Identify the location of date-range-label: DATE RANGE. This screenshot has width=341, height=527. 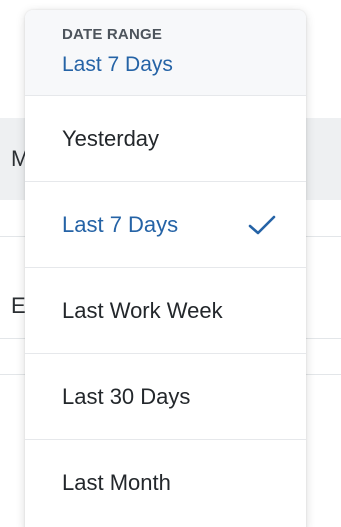
(112, 34).